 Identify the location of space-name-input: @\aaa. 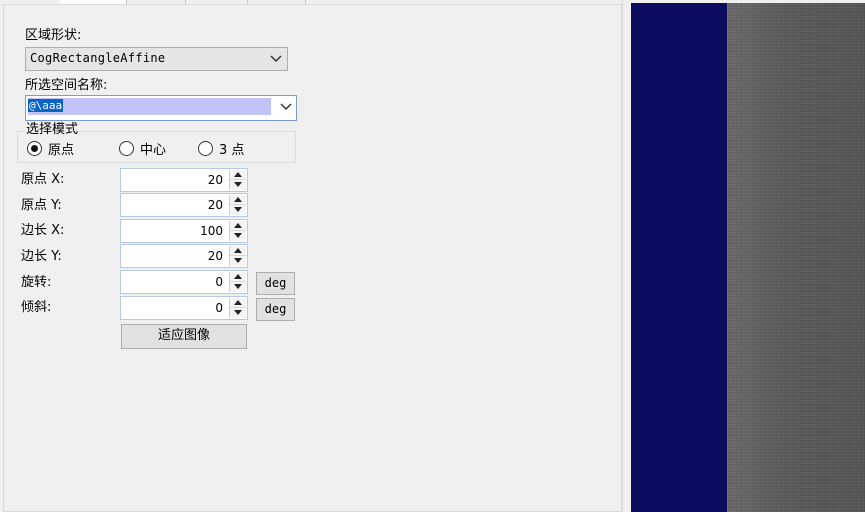
(46, 105).